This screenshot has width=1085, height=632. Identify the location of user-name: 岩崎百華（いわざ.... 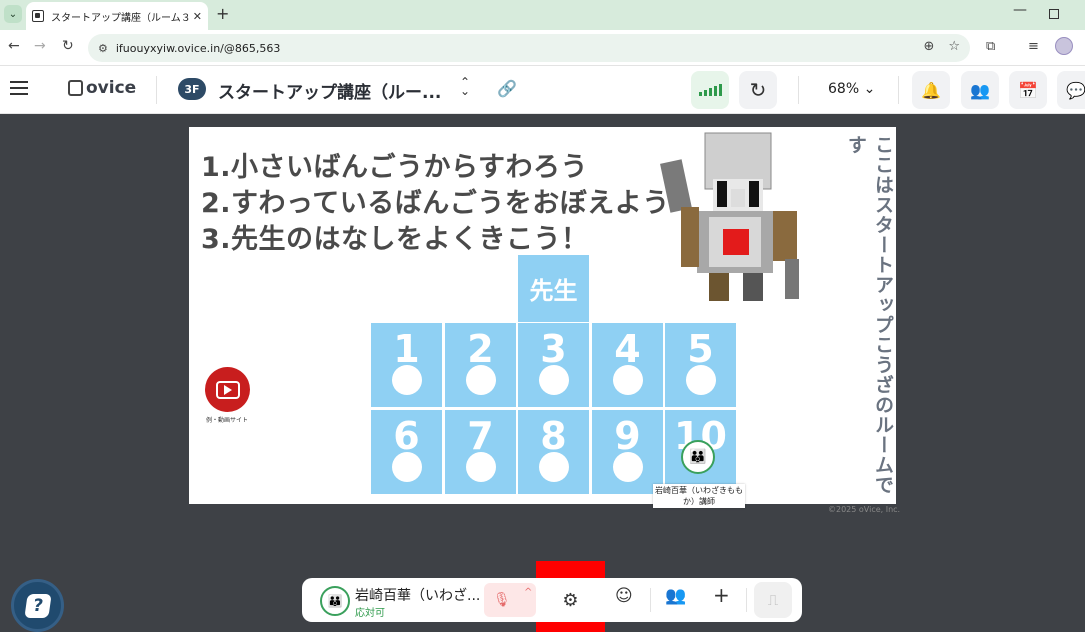
(417, 595).